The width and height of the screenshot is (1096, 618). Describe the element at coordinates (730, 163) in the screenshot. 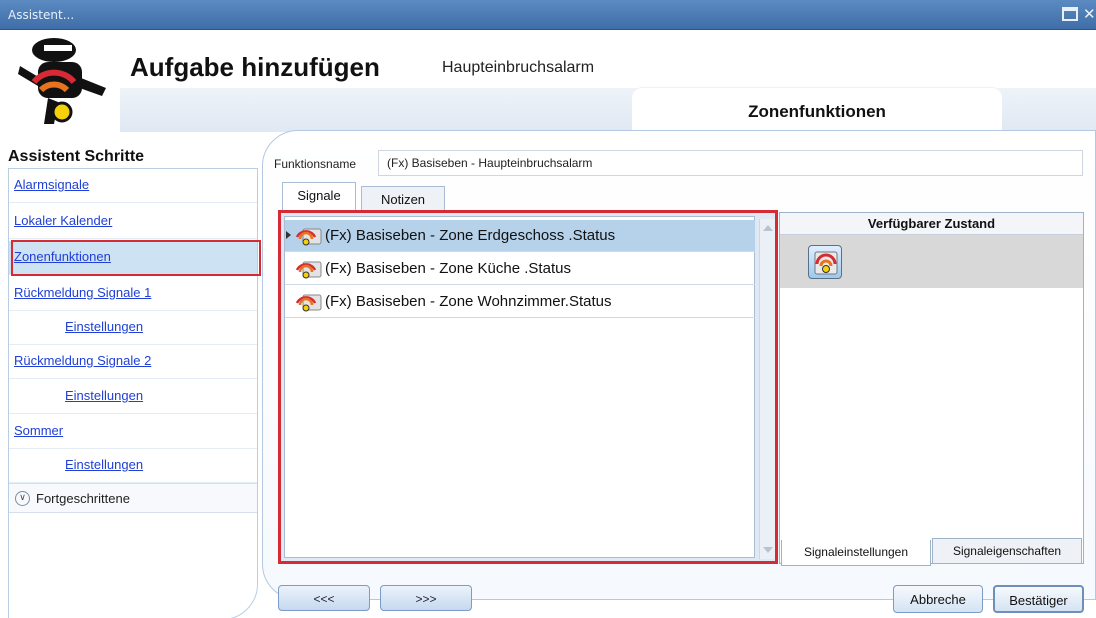

I see `function-name-input: (Fx) Basiseben - Haupteinbruchsalarm` at that location.